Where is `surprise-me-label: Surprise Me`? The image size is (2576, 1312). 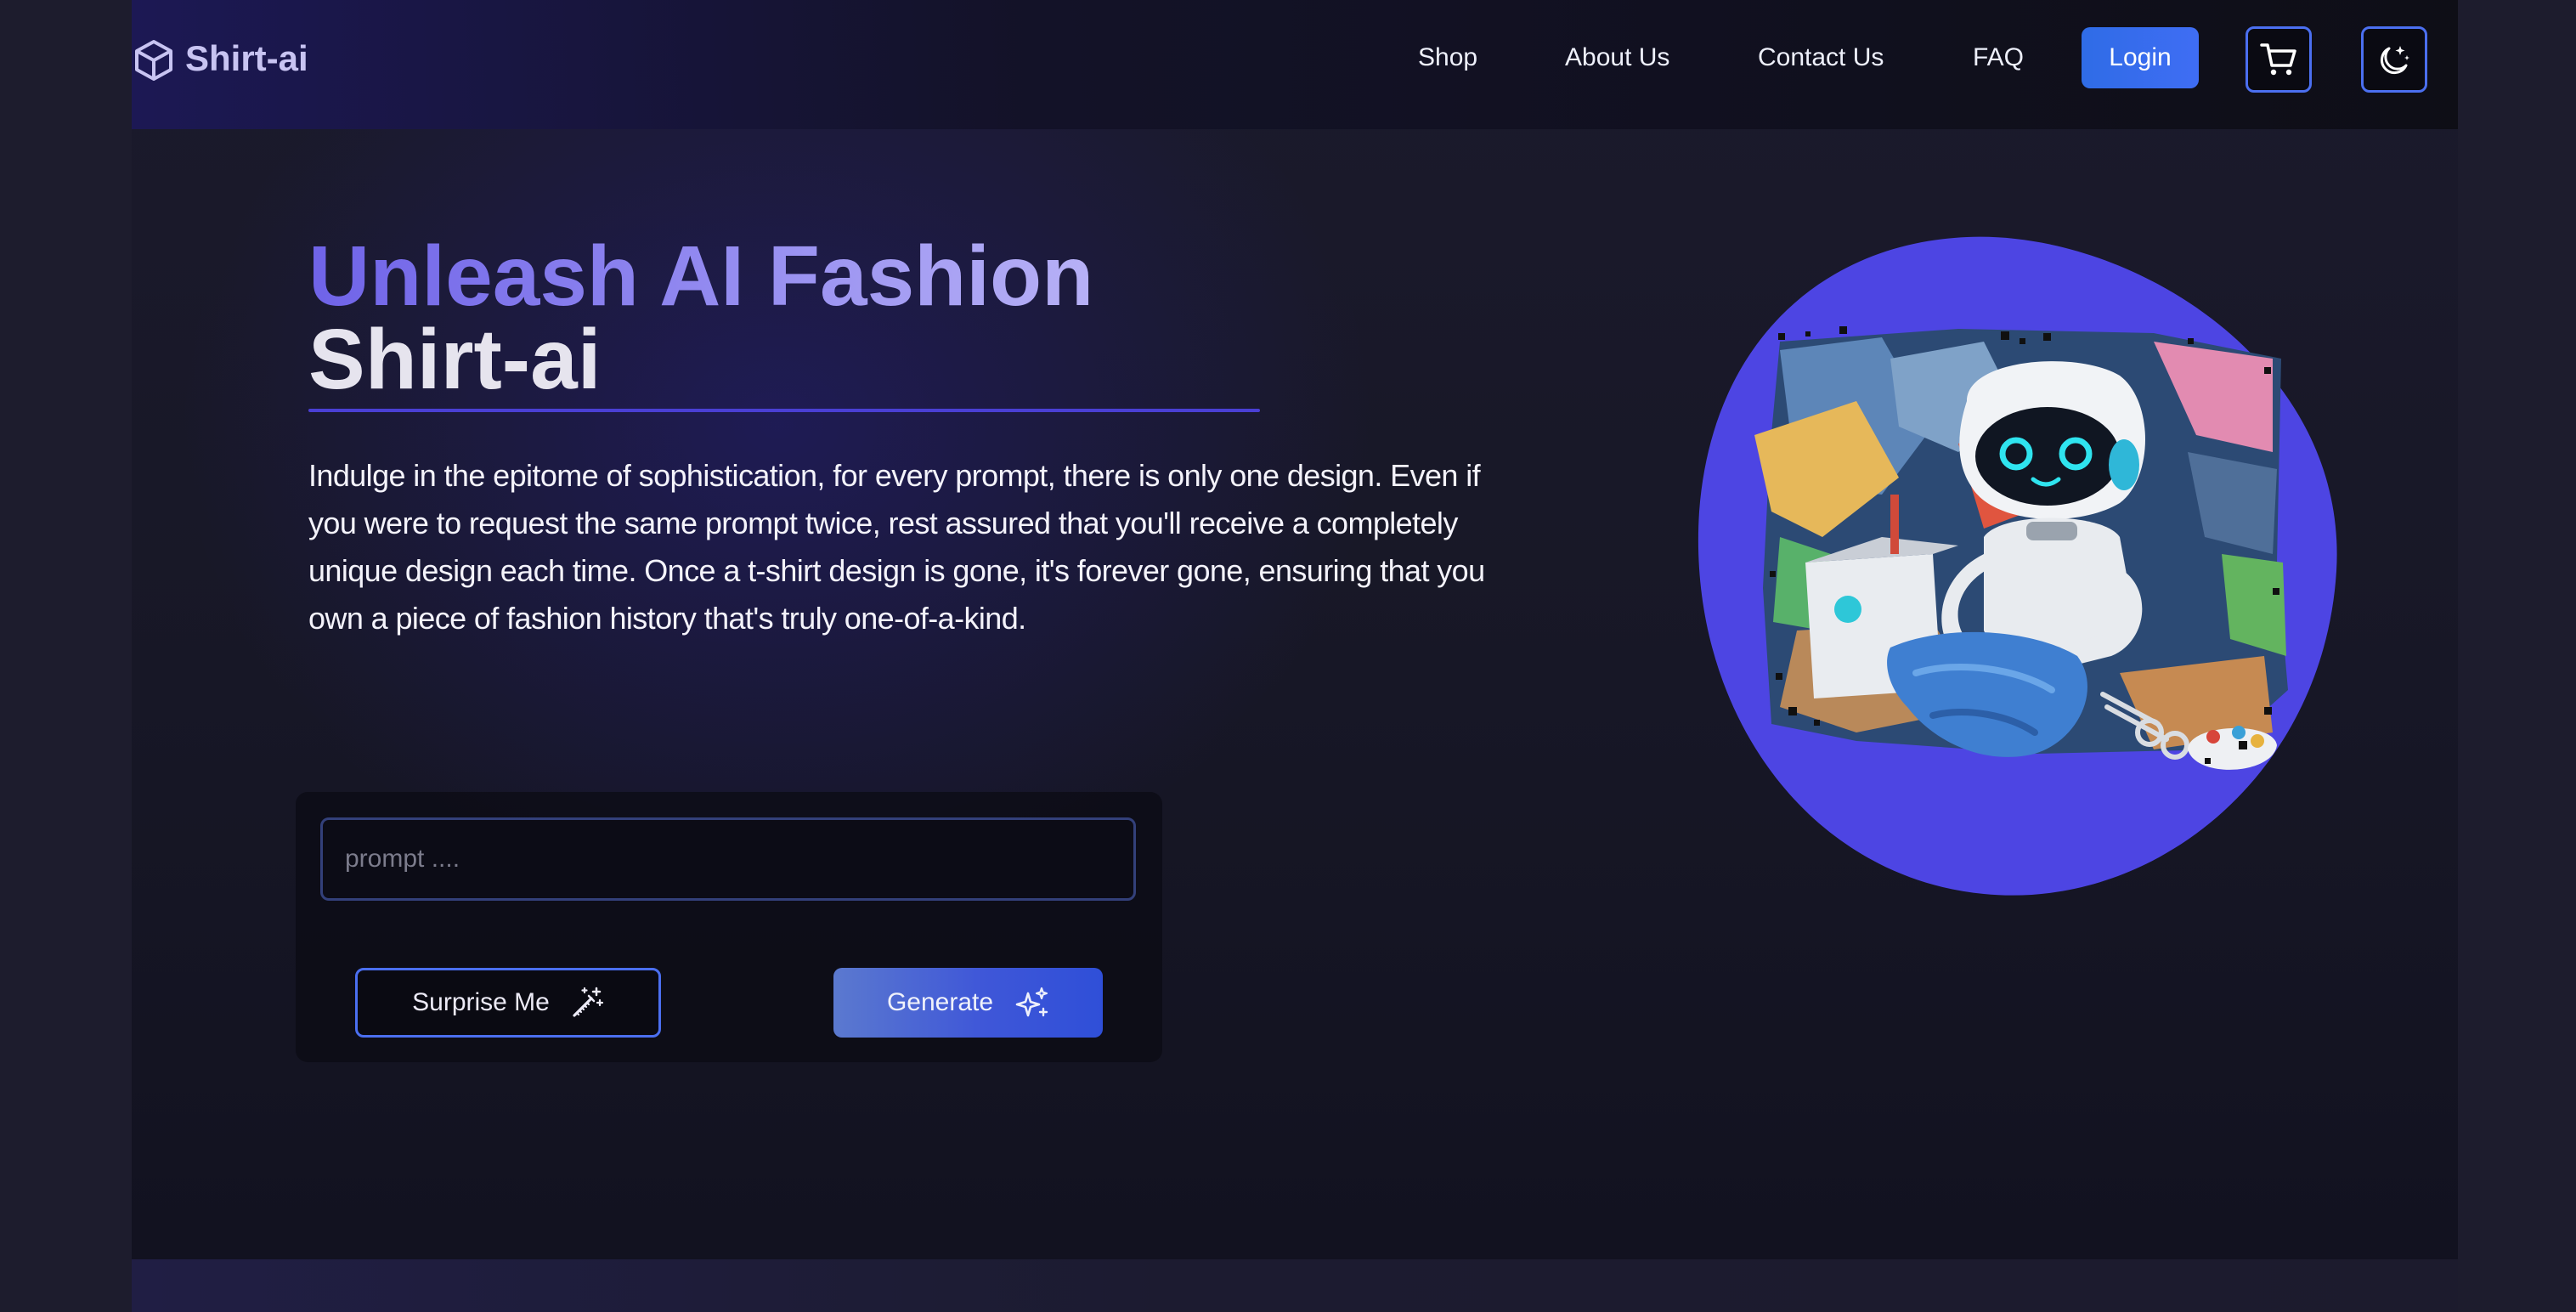
surprise-me-label: Surprise Me is located at coordinates (481, 1002).